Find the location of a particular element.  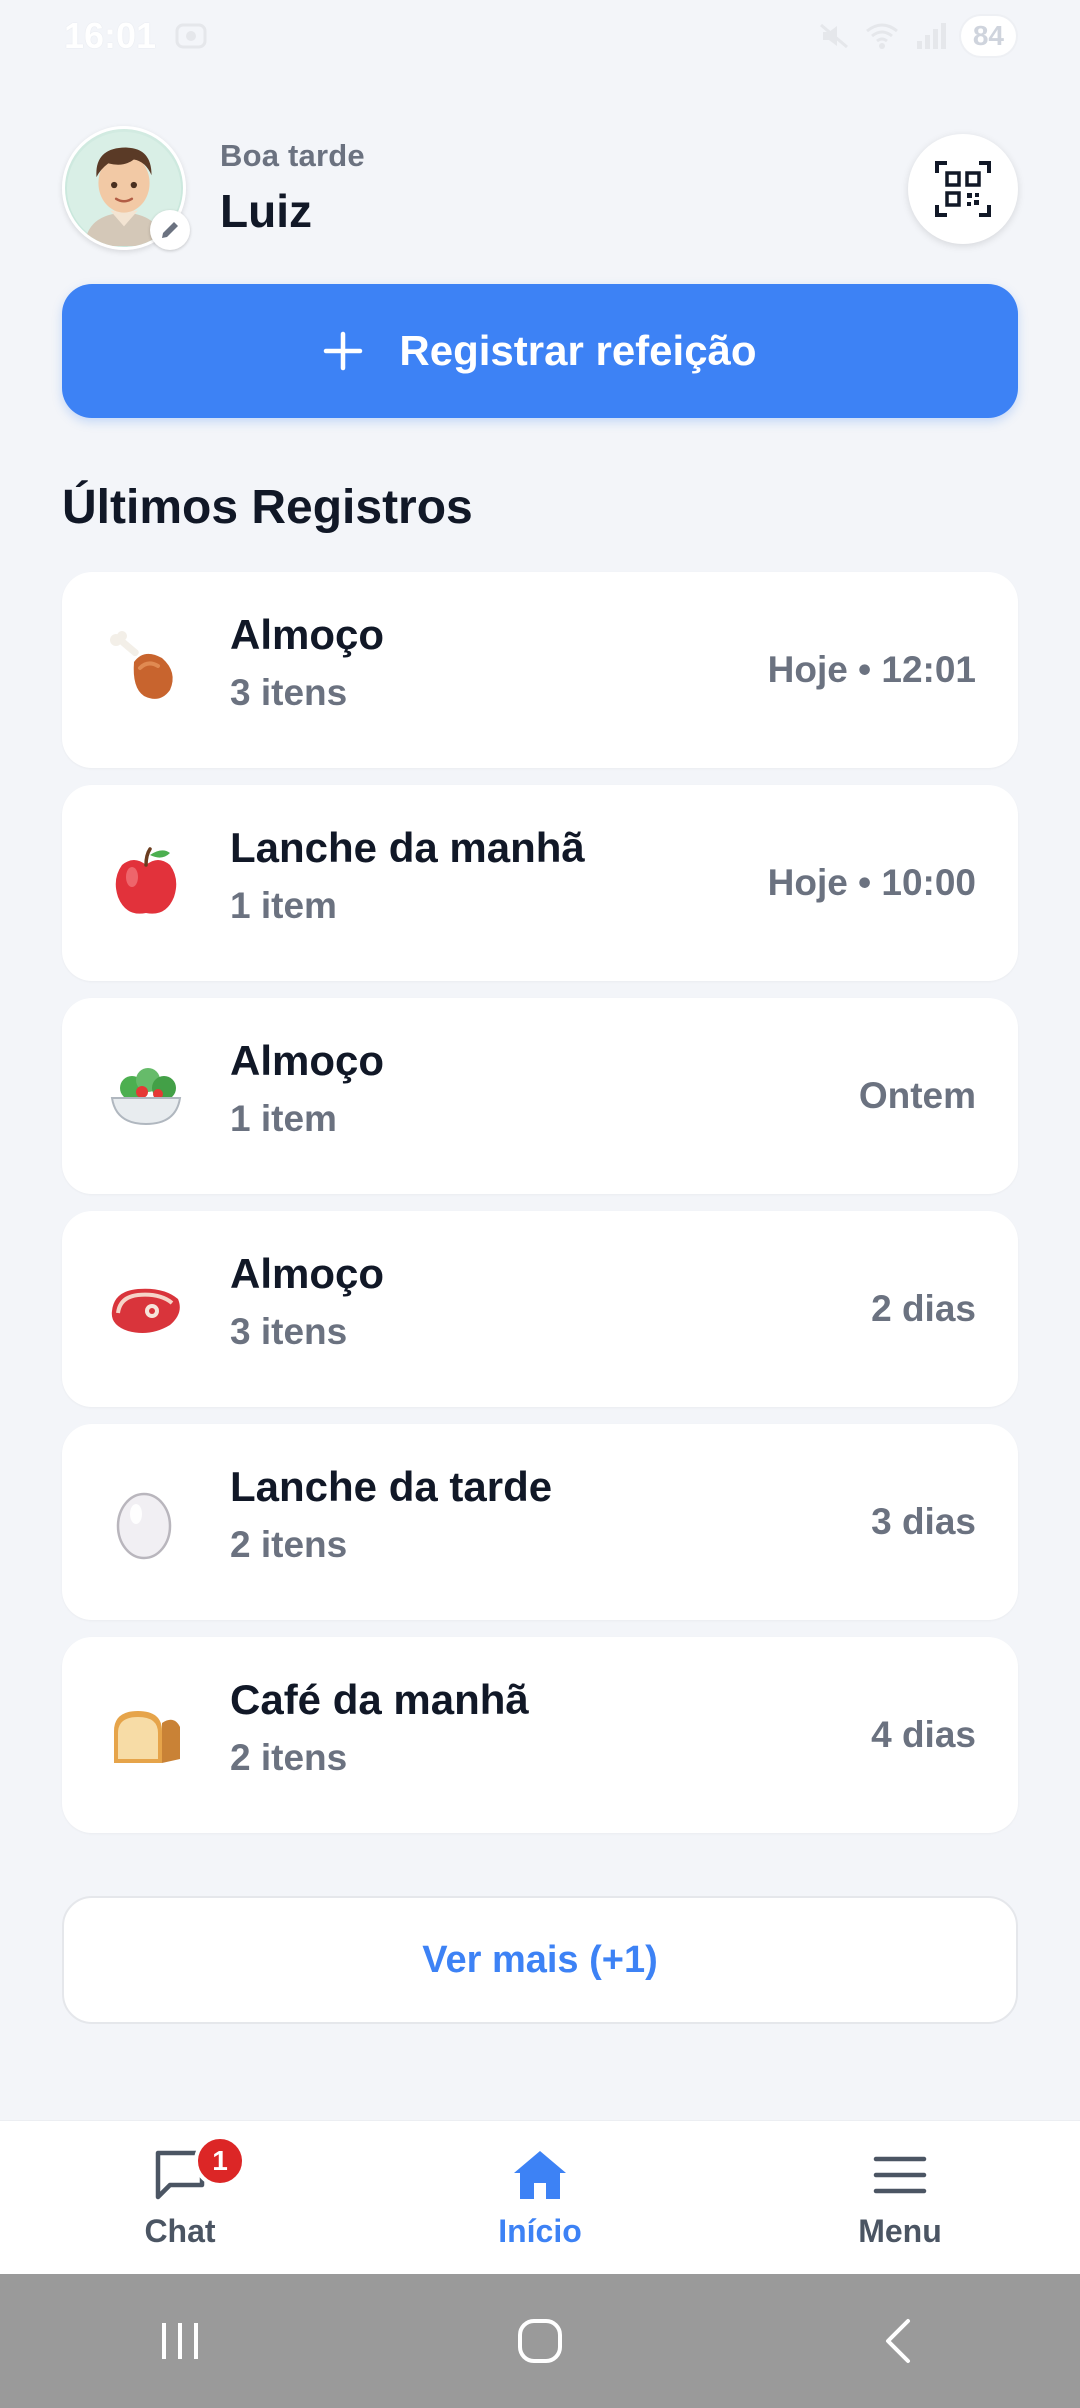

status-left: 16:01 is located at coordinates (136, 36).